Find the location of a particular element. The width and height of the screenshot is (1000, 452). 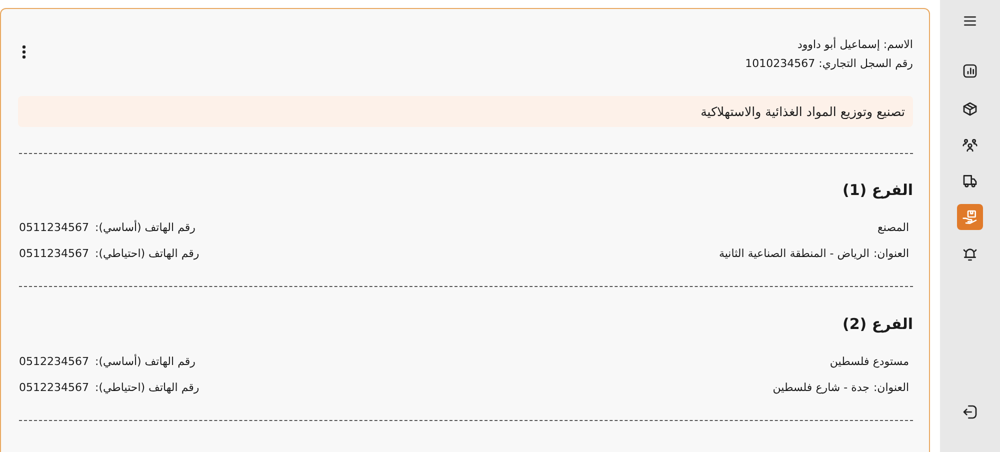

truck-icon is located at coordinates (970, 181).